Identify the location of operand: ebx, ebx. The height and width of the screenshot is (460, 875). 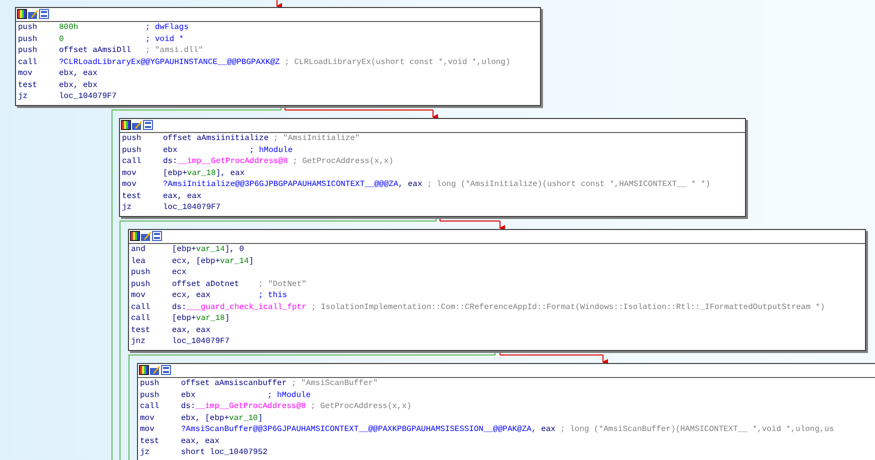
(78, 85).